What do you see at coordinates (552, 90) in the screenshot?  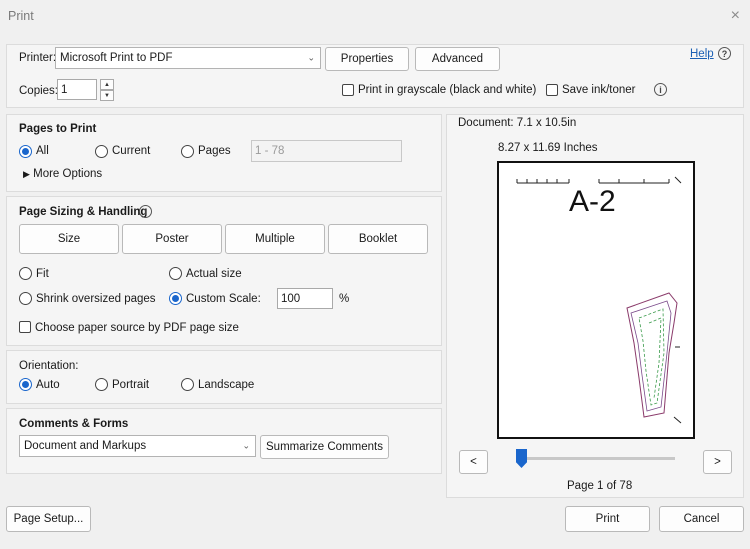 I see `save-ink-checkbox` at bounding box center [552, 90].